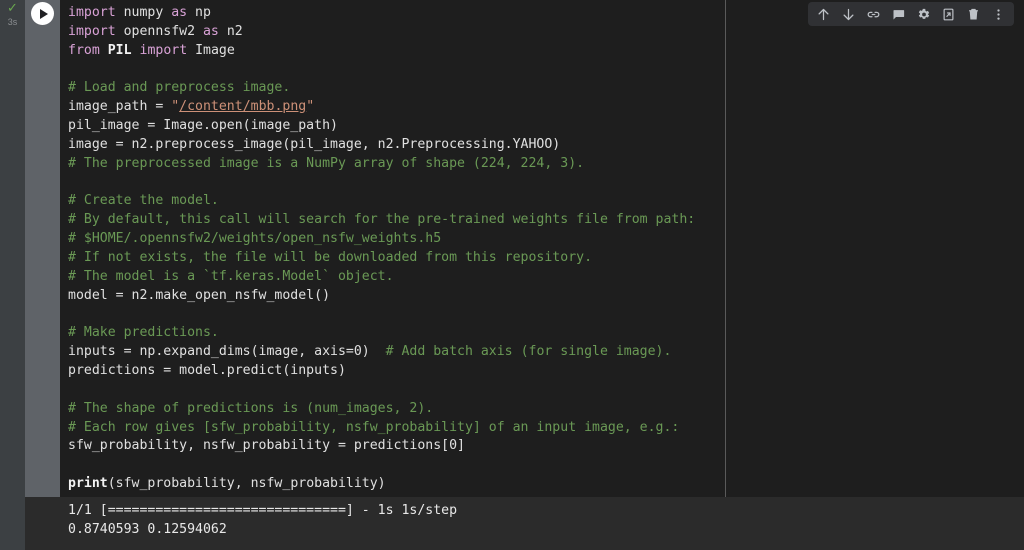 This screenshot has height=550, width=1024. Describe the element at coordinates (179, 88) in the screenshot. I see `code-token: # Load and preprocess image.` at that location.